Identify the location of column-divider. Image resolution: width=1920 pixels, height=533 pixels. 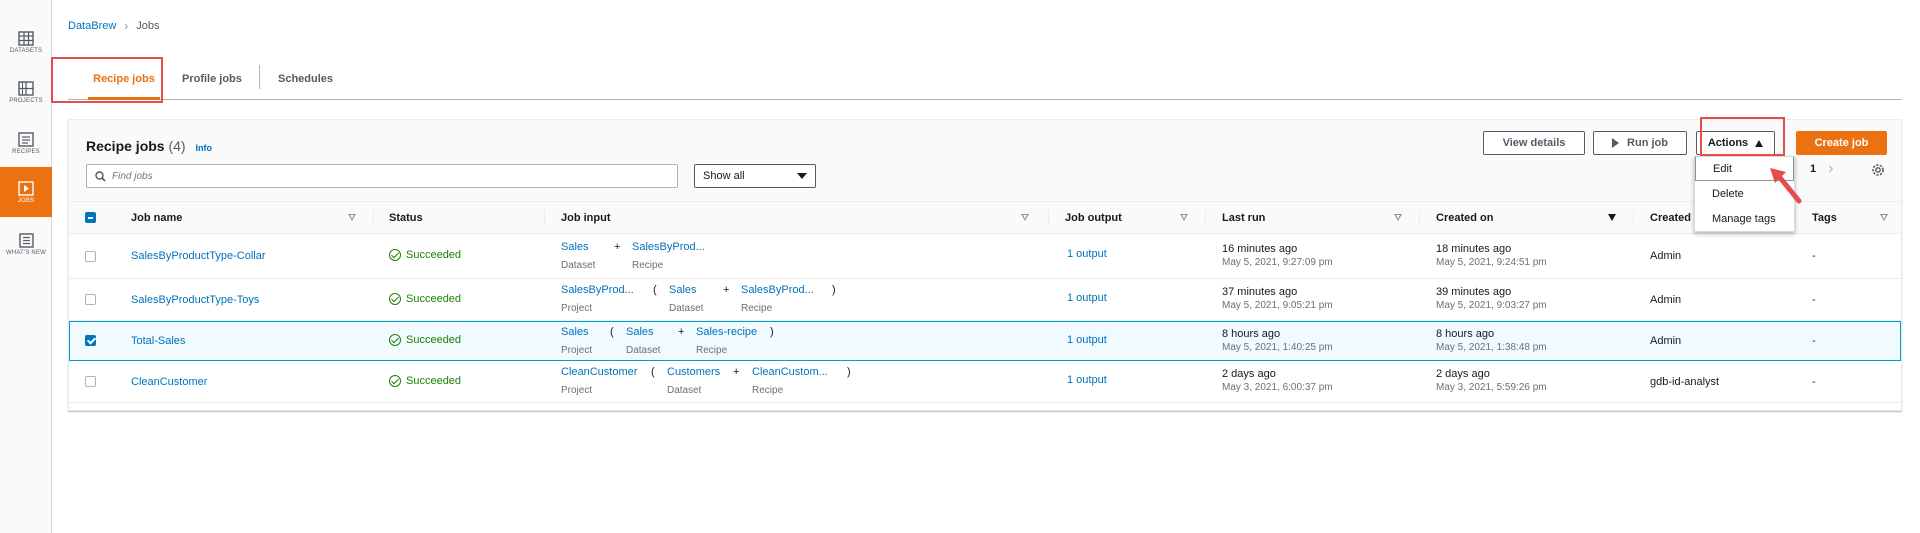
(1205, 218).